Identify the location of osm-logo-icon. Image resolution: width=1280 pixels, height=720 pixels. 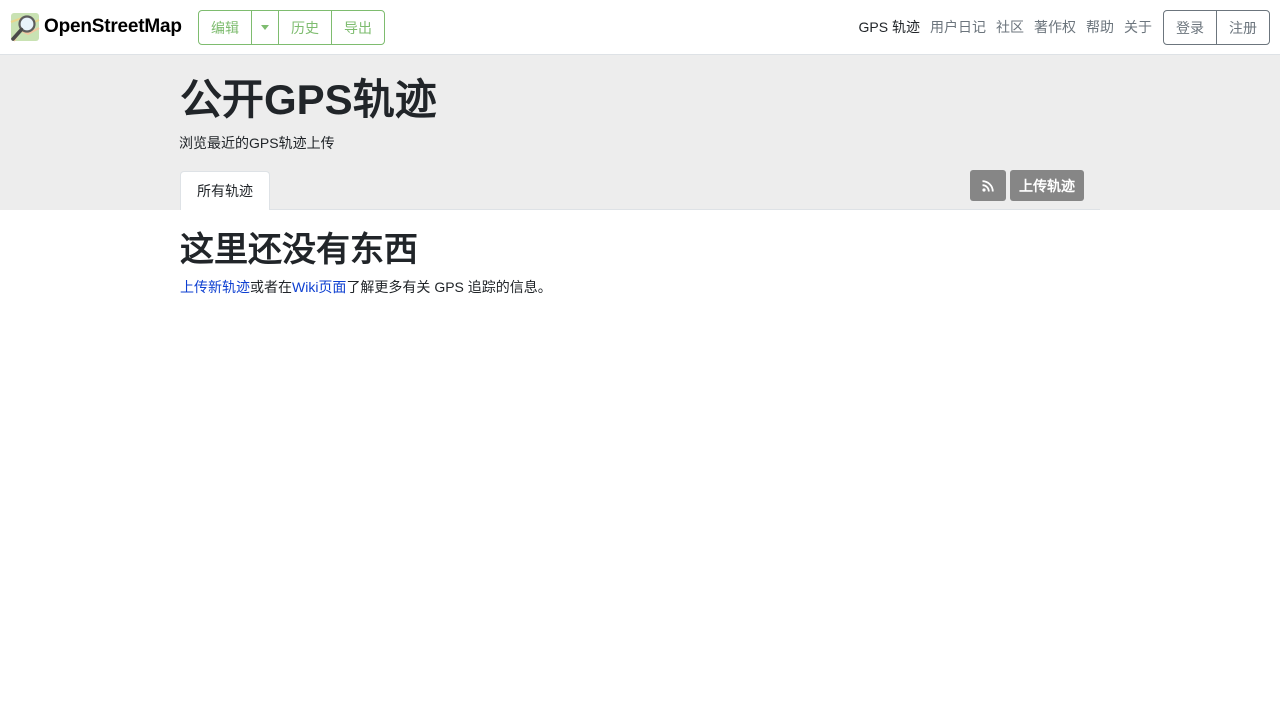
(25, 27).